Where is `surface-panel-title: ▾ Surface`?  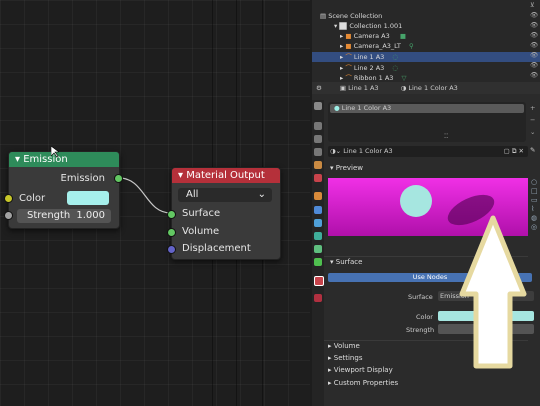
surface-panel-title: ▾ Surface is located at coordinates (346, 262).